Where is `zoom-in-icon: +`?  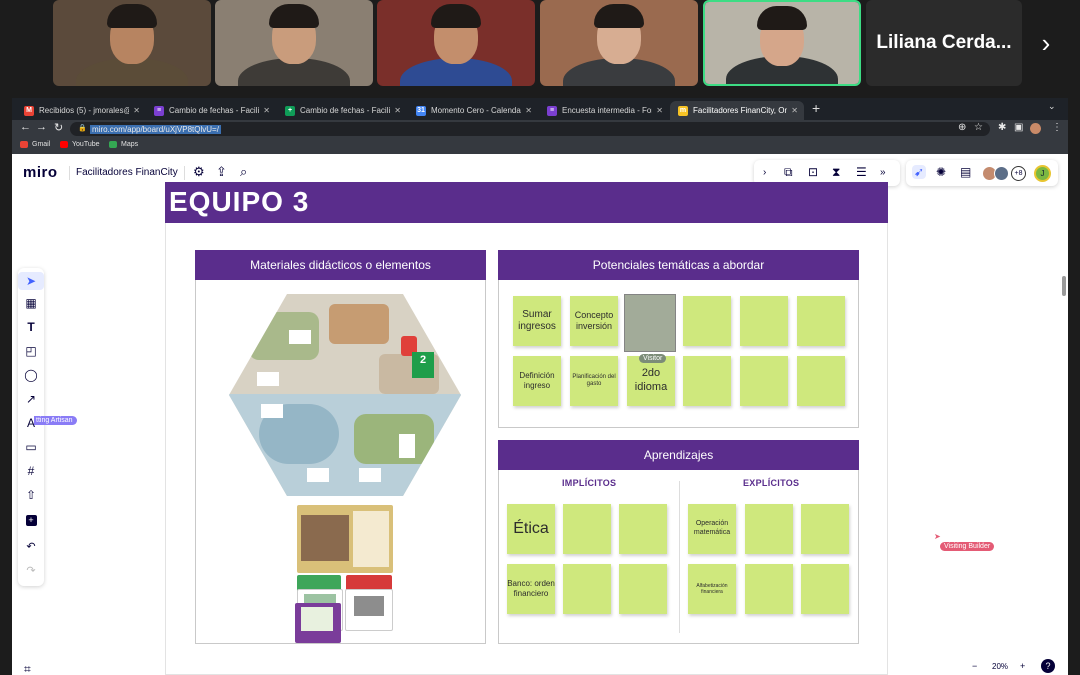 zoom-in-icon: + is located at coordinates (1022, 666).